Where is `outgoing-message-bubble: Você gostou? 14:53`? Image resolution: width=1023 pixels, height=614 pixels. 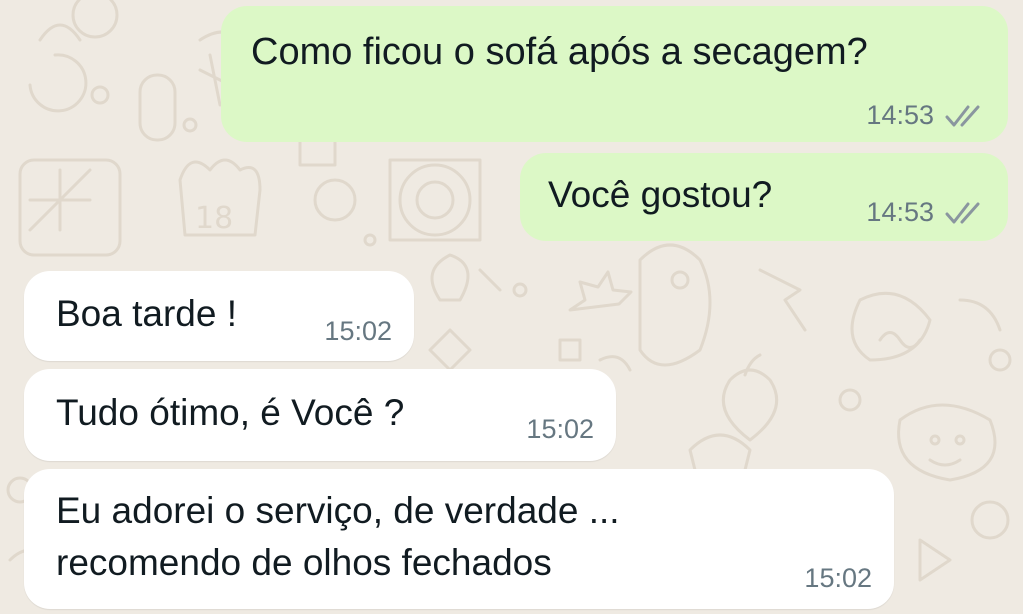
outgoing-message-bubble: Você gostou? 14:53 is located at coordinates (764, 197).